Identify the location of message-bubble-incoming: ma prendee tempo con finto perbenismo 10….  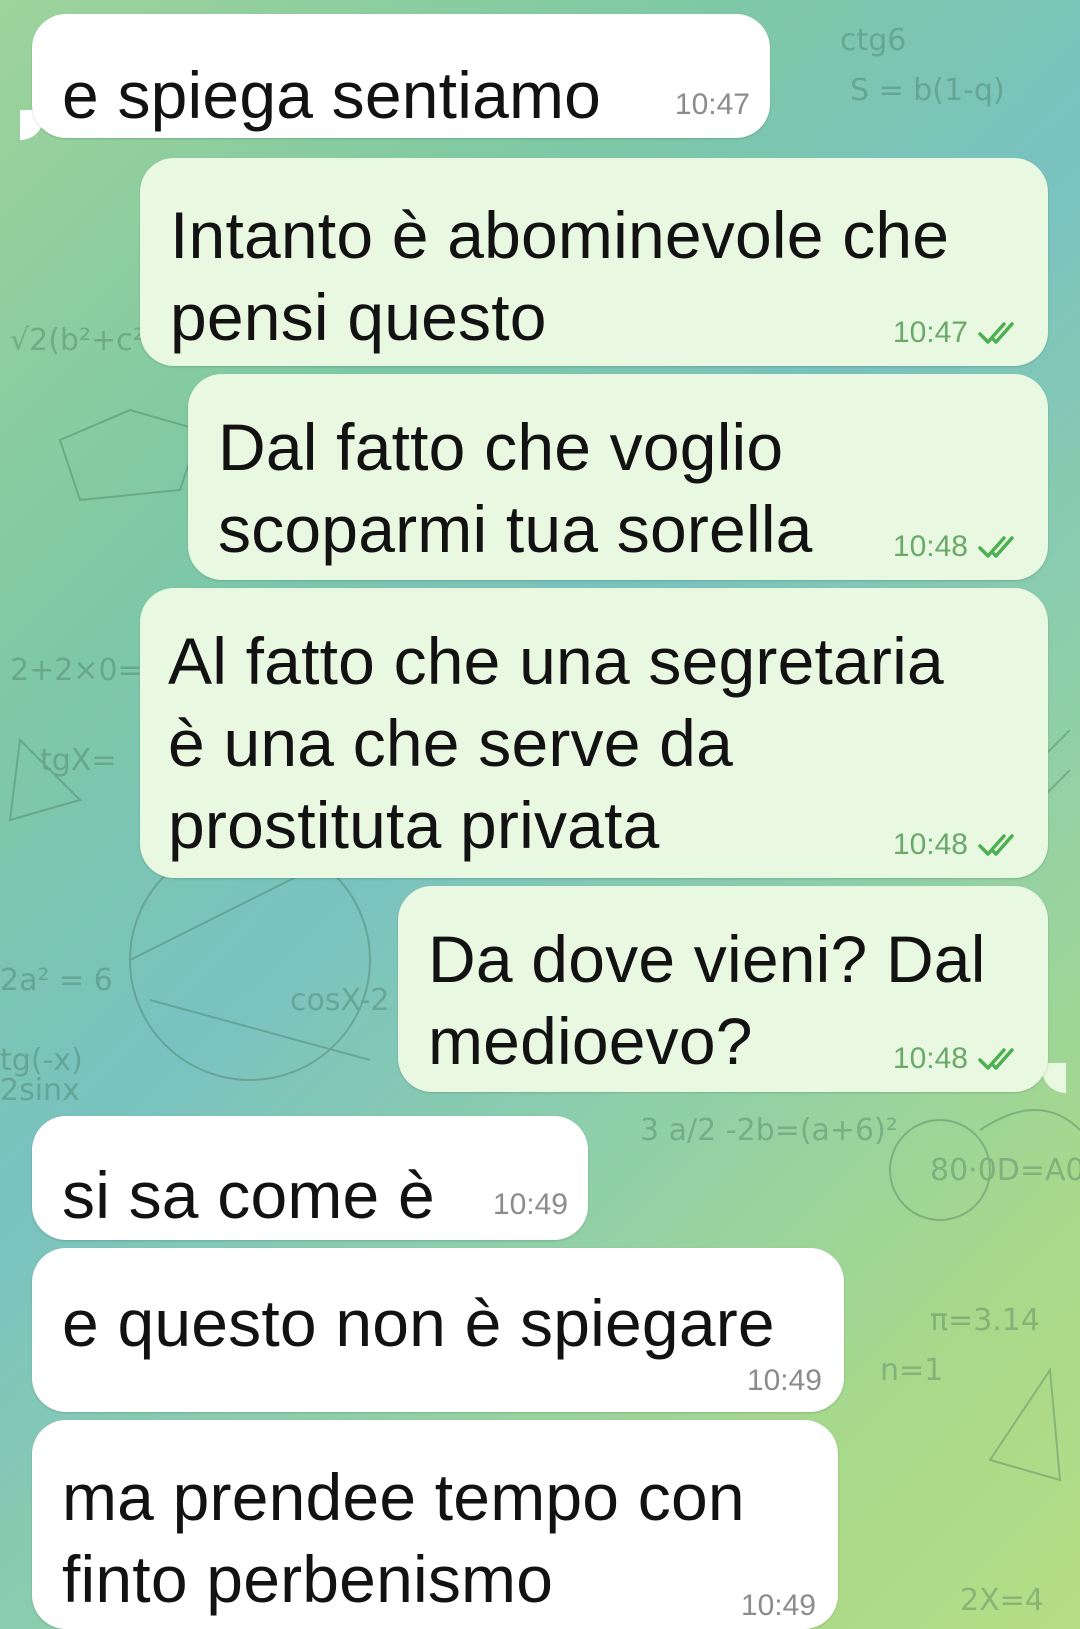
(435, 1524).